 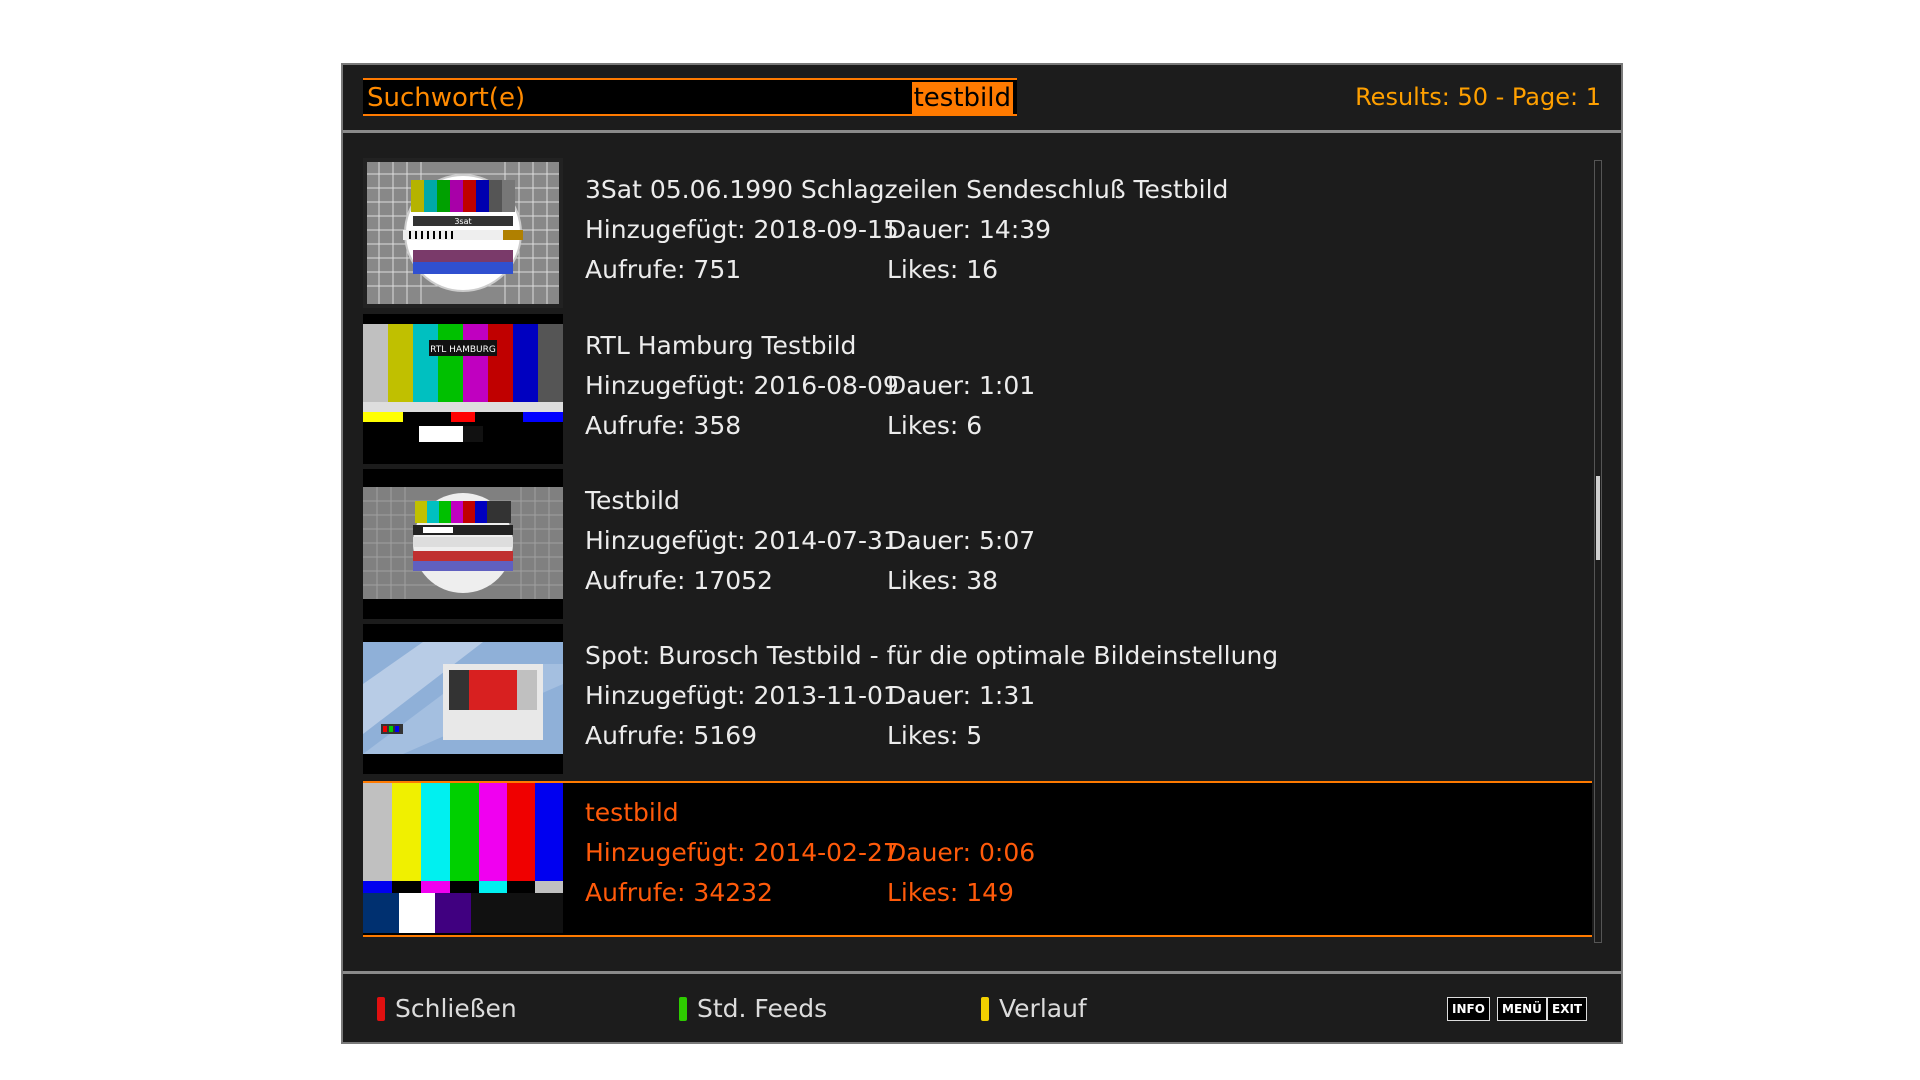 I want to click on search-input: Suchwort(e) testbild, so click(x=690, y=97).